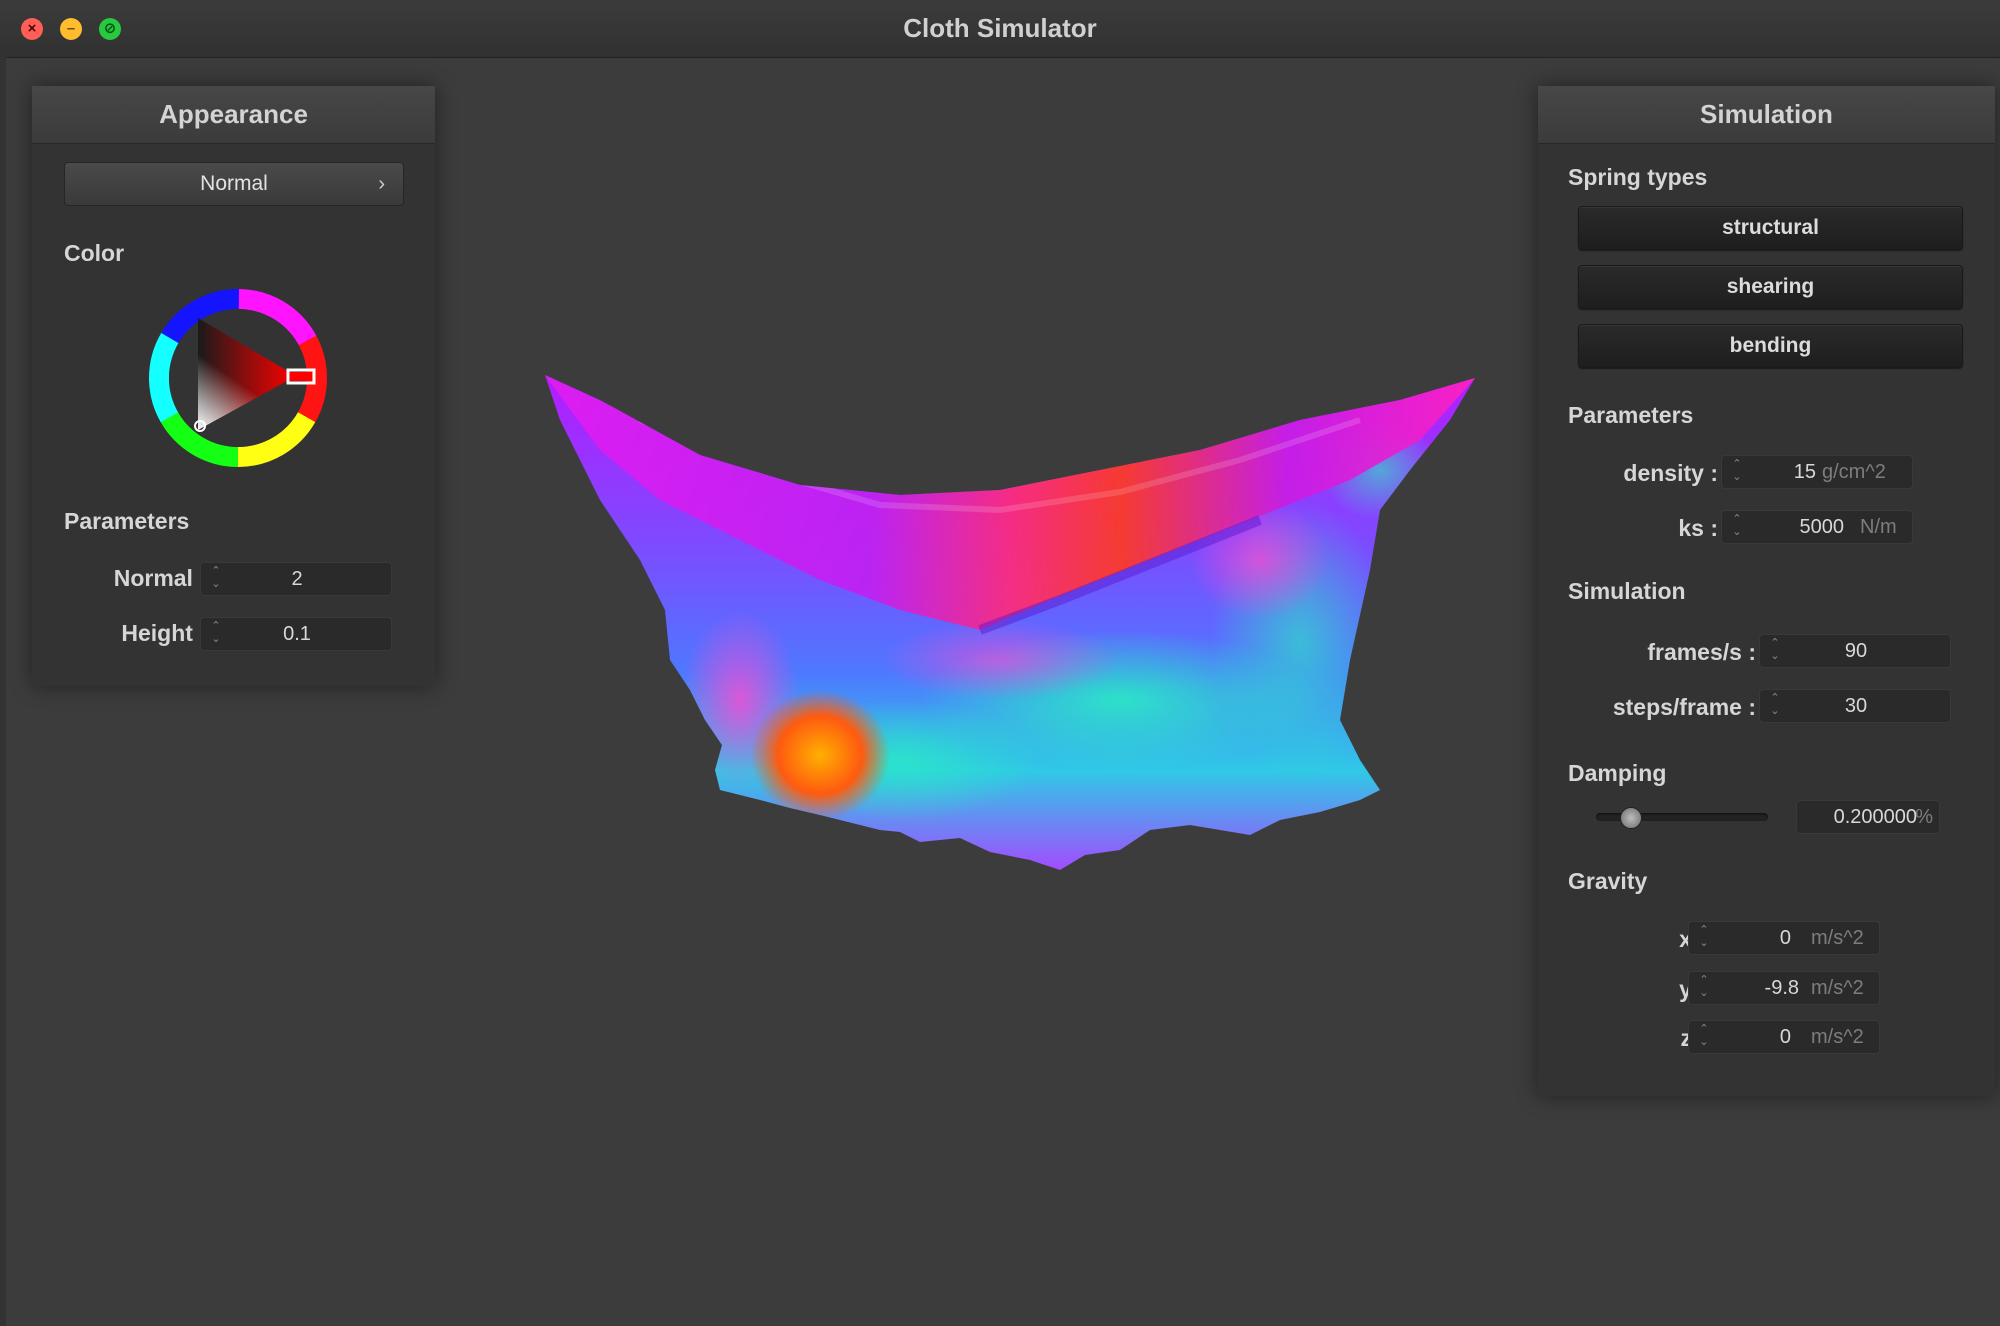  Describe the element at coordinates (1701, 652) in the screenshot. I see `frames-label: frames/s :` at that location.